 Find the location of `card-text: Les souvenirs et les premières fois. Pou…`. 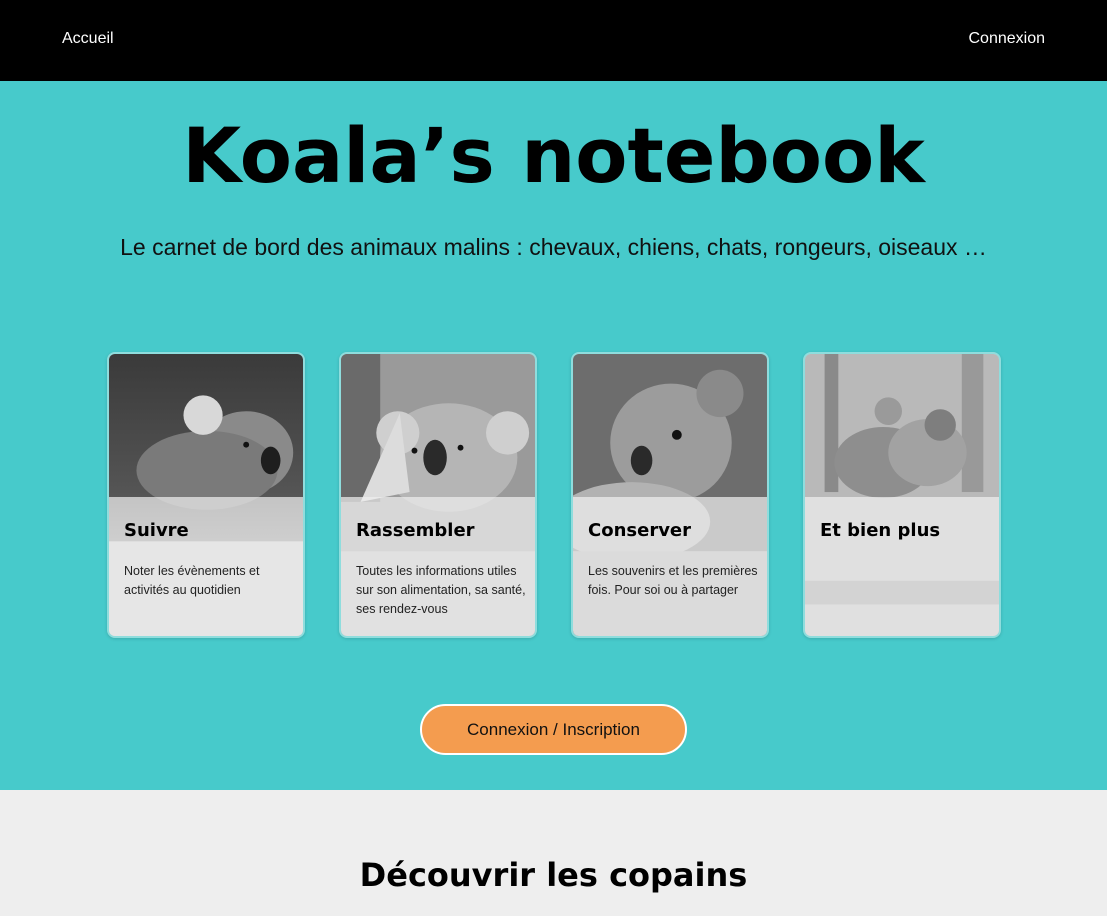

card-text: Les souvenirs et les premières fois. Pou… is located at coordinates (673, 580).